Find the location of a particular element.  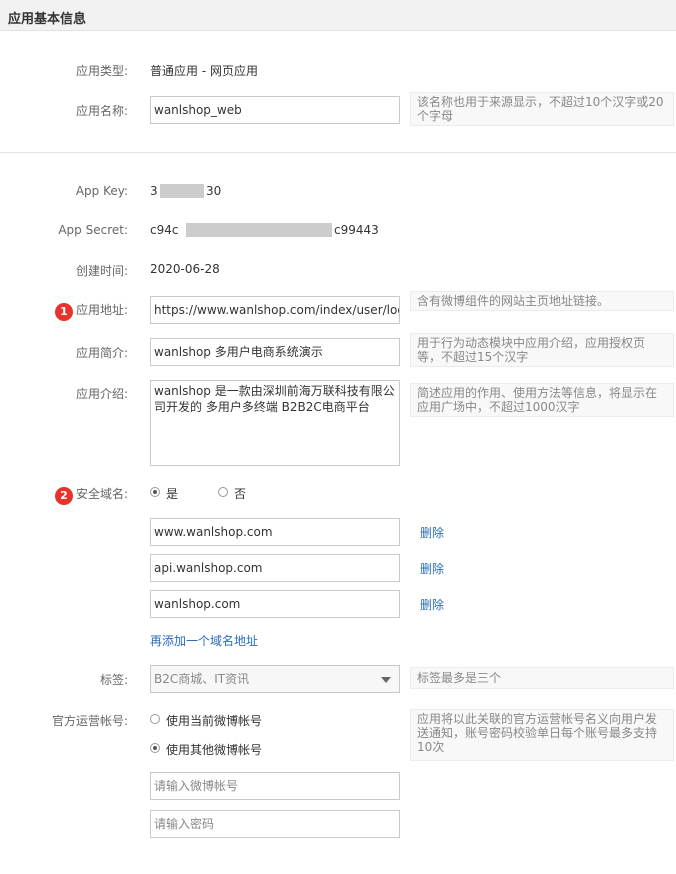

tag-select: B2C商城、IT资讯 is located at coordinates (275, 679).